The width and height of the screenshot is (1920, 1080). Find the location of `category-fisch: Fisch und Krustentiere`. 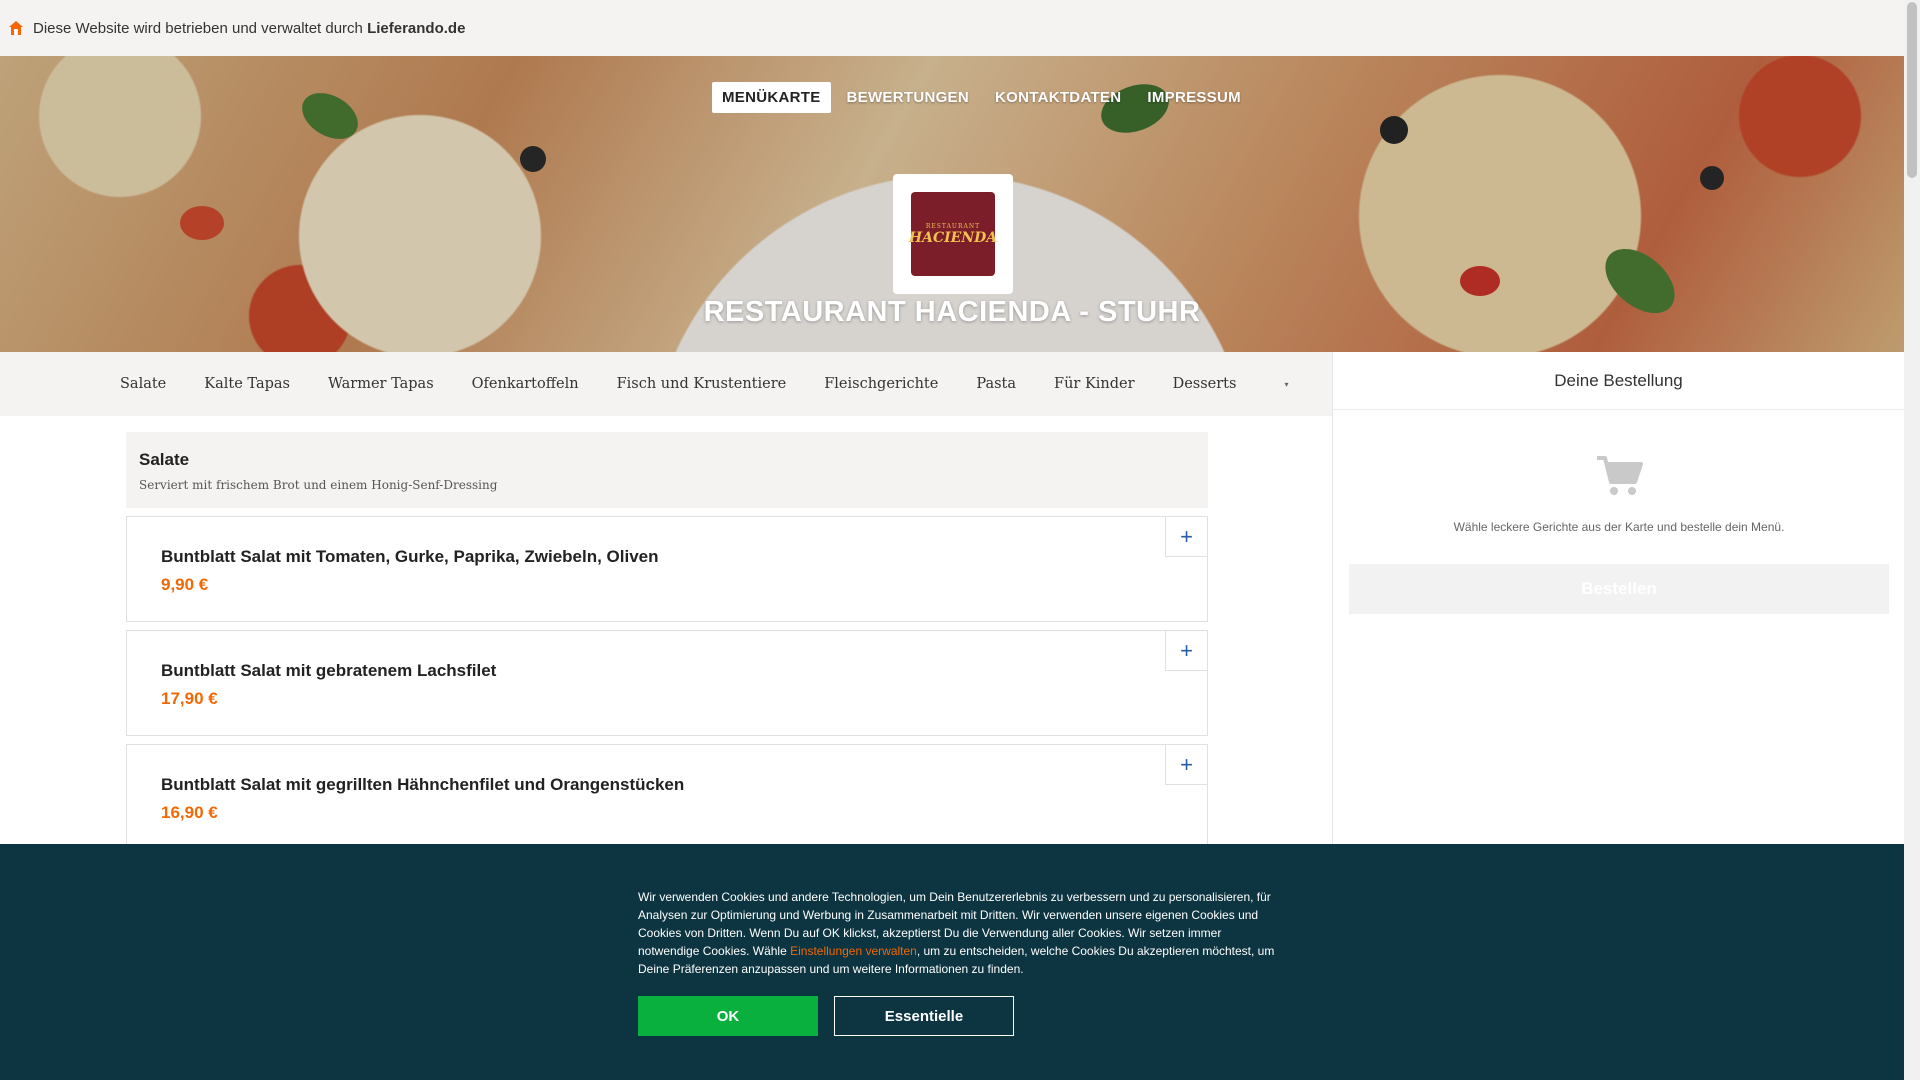

category-fisch: Fisch und Krustentiere is located at coordinates (702, 384).